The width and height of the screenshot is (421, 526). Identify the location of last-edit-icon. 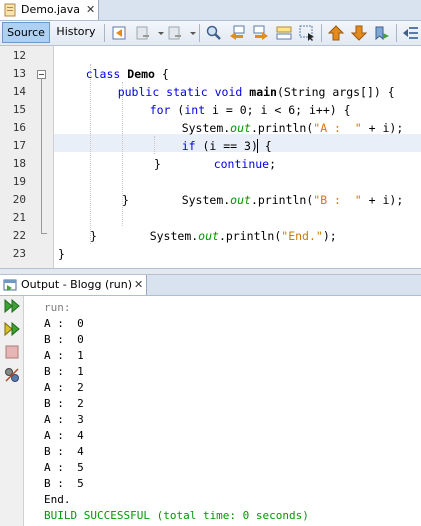
(119, 33).